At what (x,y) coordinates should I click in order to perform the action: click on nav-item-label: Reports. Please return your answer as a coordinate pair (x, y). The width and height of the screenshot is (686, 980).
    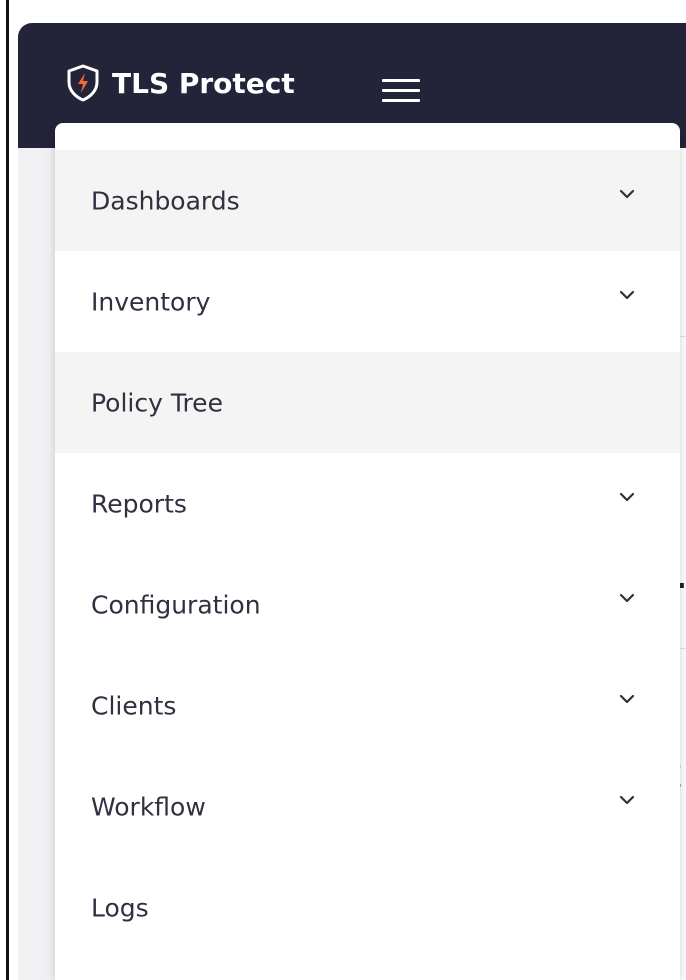
    Looking at the image, I should click on (139, 503).